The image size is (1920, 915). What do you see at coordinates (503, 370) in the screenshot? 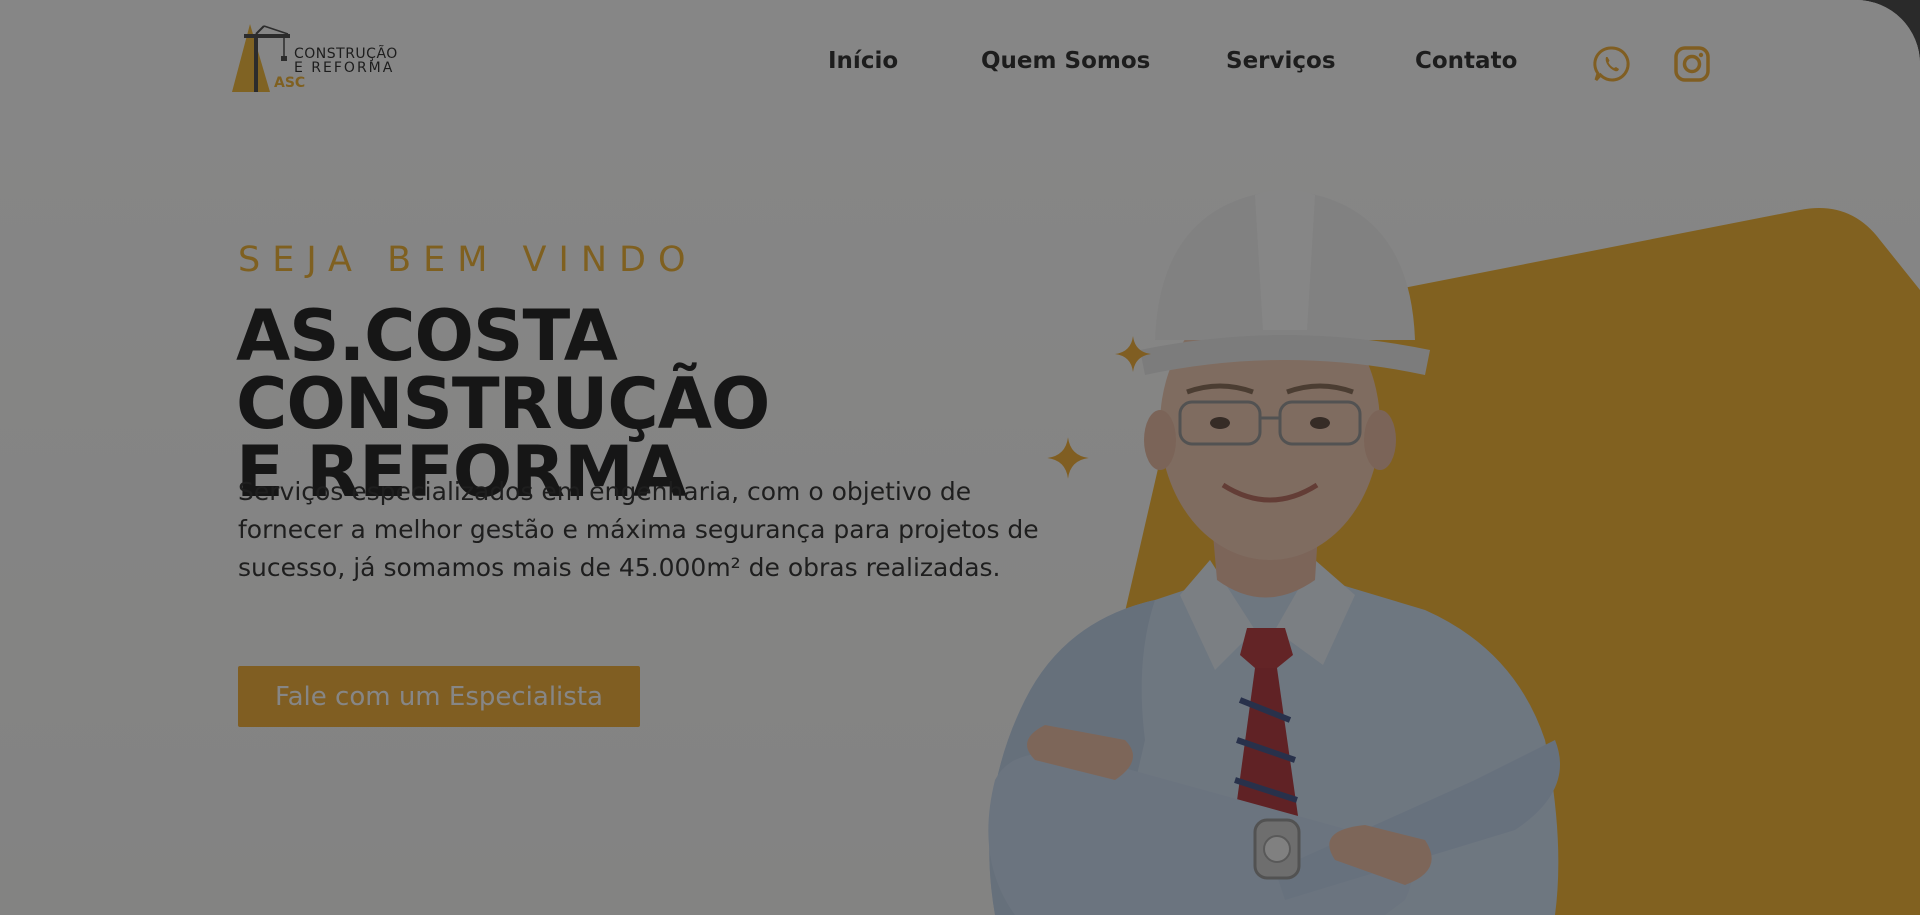
I see `hero-title-line-1: AS.COSTA CONSTRUÇÃO` at bounding box center [503, 370].